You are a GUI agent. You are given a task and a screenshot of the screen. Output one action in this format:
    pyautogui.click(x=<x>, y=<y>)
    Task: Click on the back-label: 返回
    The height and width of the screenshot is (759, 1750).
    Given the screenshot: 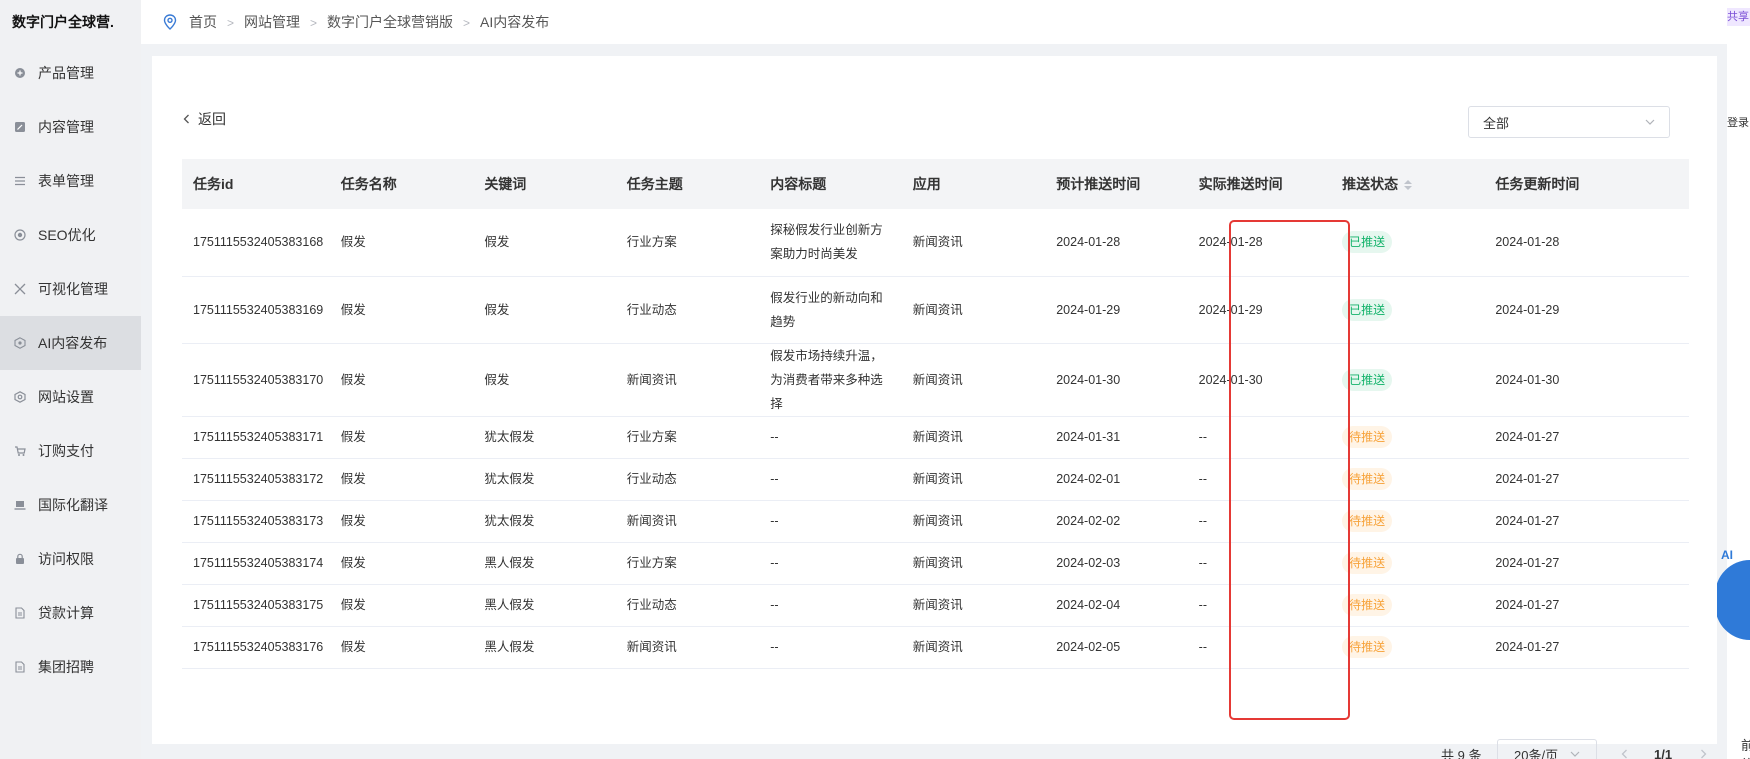 What is the action you would take?
    pyautogui.click(x=212, y=119)
    